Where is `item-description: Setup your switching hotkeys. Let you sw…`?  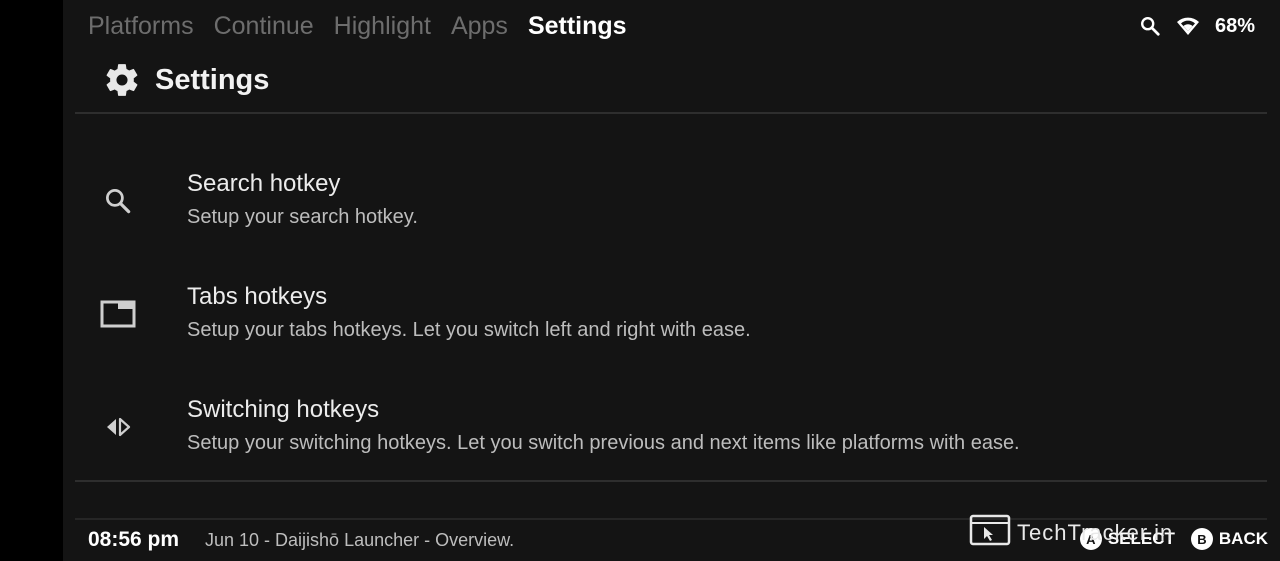 item-description: Setup your switching hotkeys. Let you sw… is located at coordinates (603, 443).